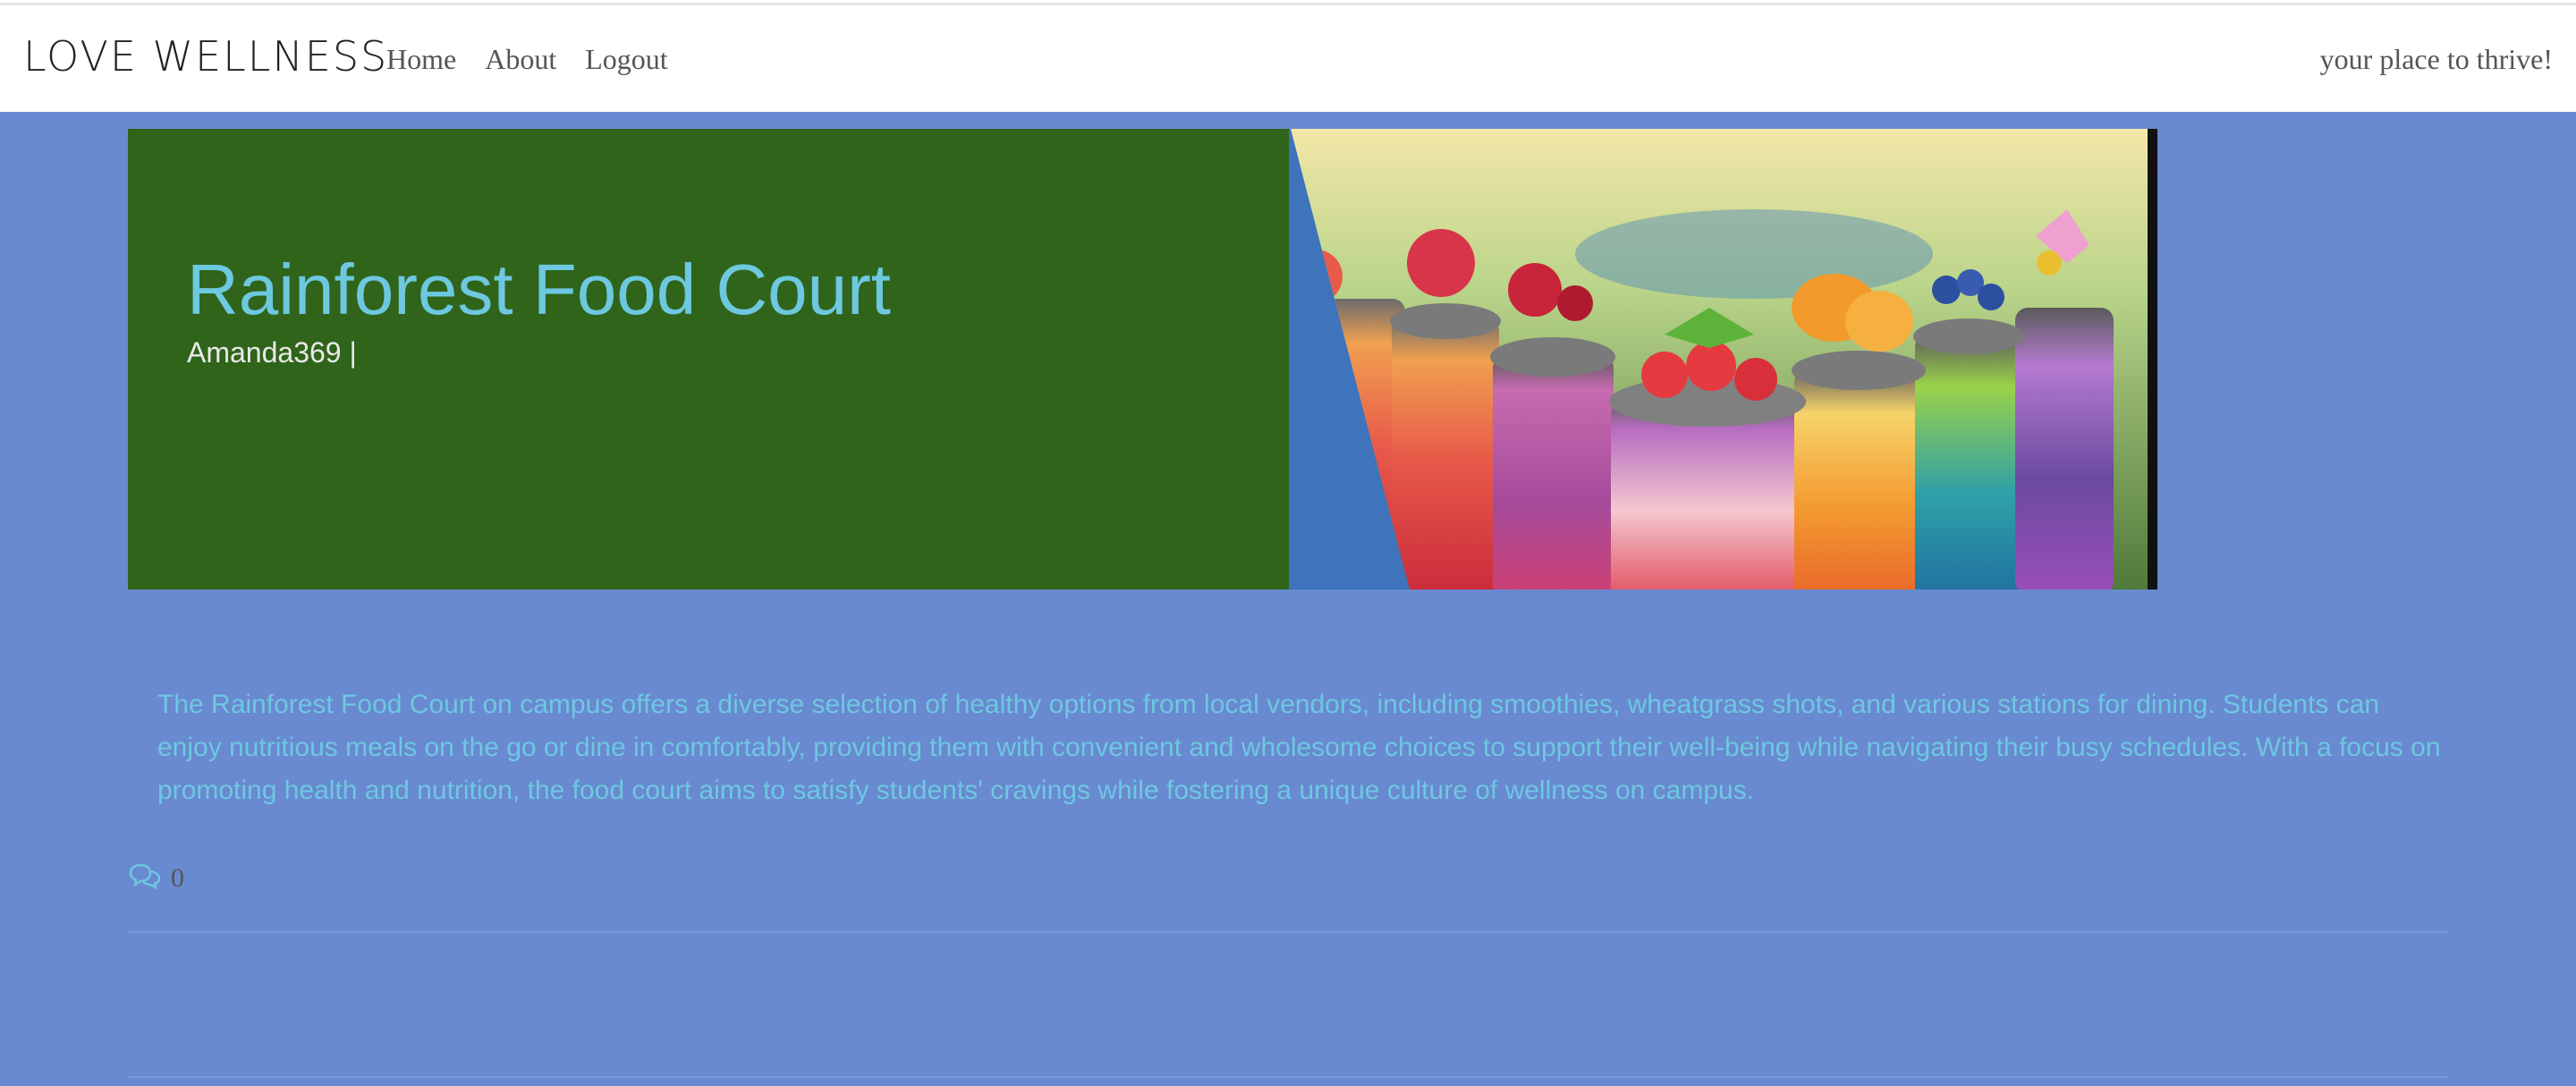 Image resolution: width=2576 pixels, height=1086 pixels. I want to click on comment-count: 0, so click(177, 877).